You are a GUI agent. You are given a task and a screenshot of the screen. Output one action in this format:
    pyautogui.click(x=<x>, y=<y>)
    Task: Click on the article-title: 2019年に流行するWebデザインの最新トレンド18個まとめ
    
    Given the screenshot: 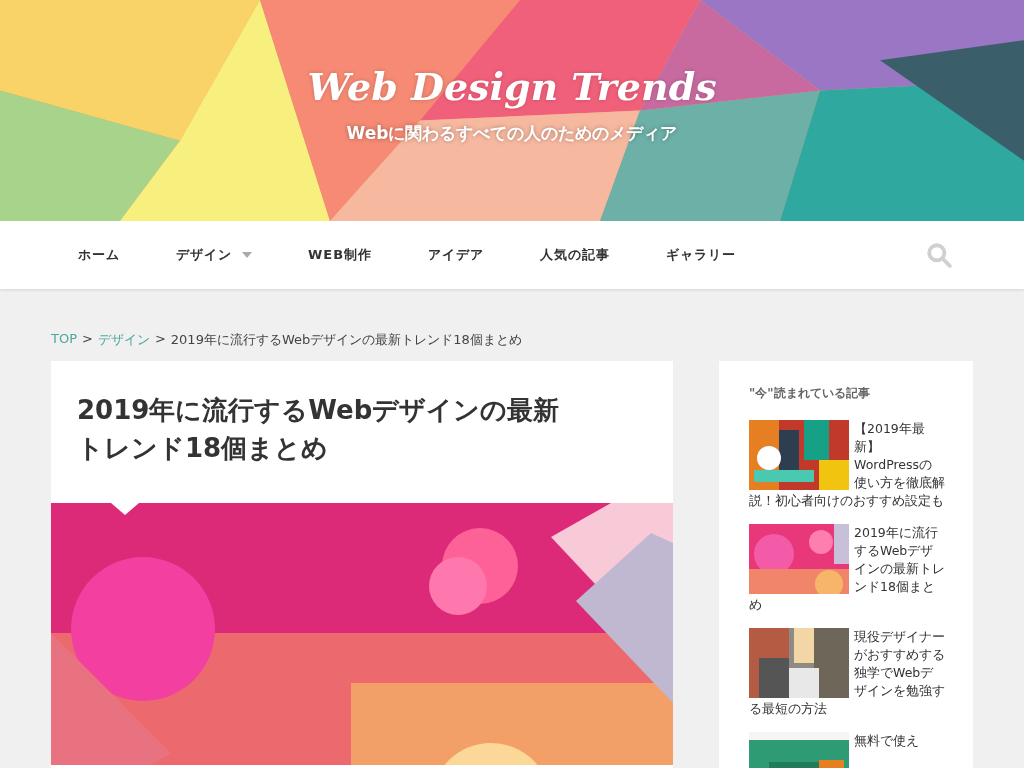 What is the action you would take?
    pyautogui.click(x=318, y=429)
    